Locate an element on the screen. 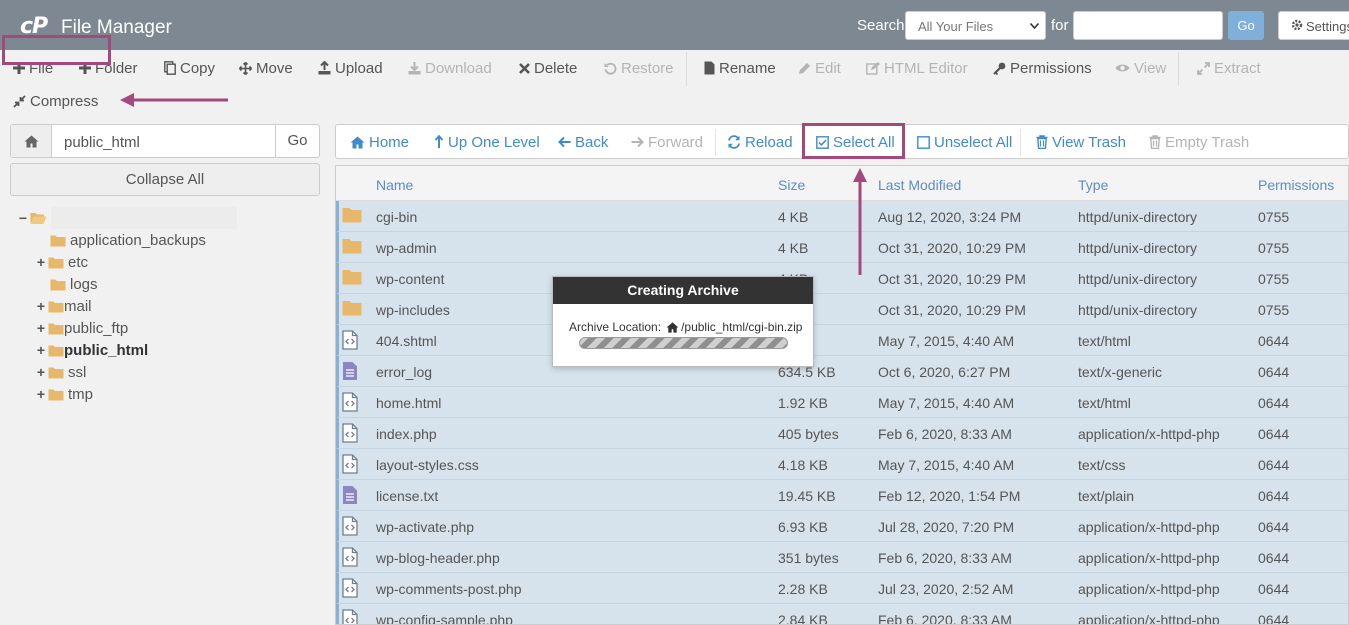 Image resolution: width=1349 pixels, height=625 pixels. edit-button: Edit is located at coordinates (819, 68).